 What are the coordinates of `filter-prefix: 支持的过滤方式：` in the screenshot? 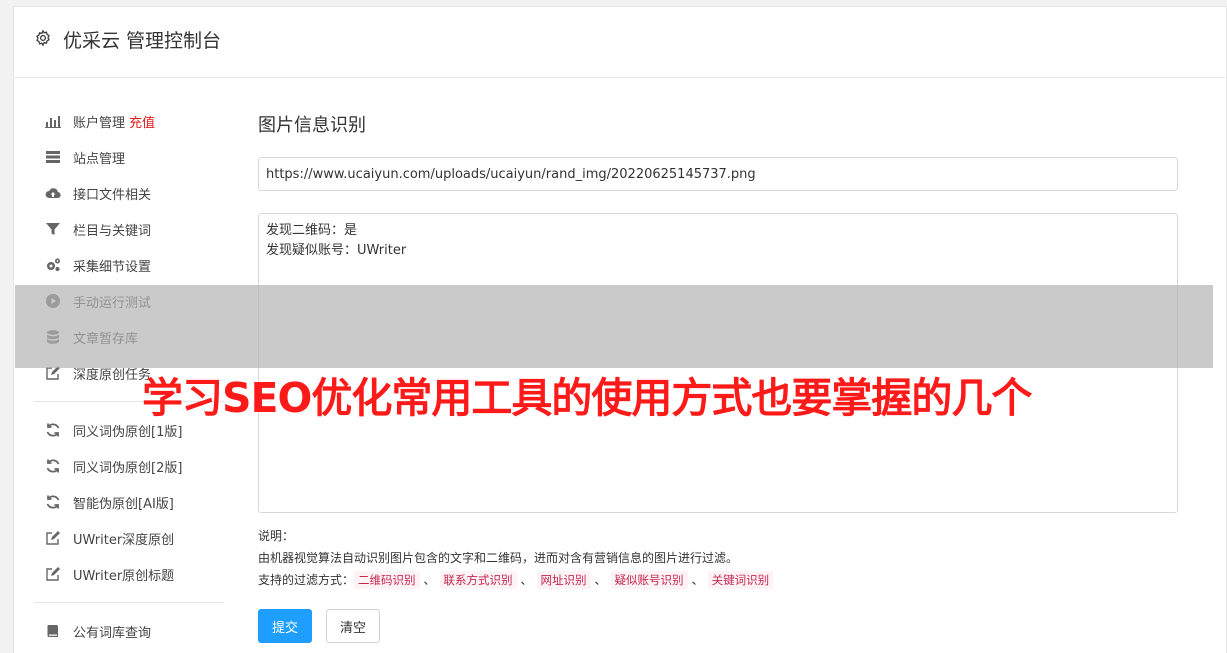 It's located at (306, 580).